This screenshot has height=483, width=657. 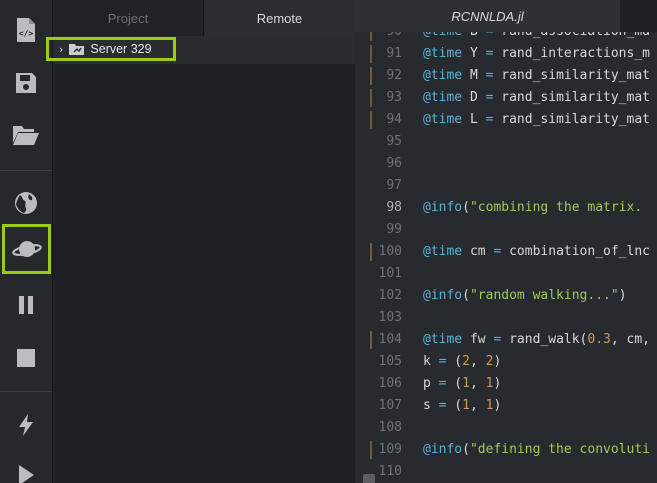 I want to click on line-number: 94, so click(x=394, y=119).